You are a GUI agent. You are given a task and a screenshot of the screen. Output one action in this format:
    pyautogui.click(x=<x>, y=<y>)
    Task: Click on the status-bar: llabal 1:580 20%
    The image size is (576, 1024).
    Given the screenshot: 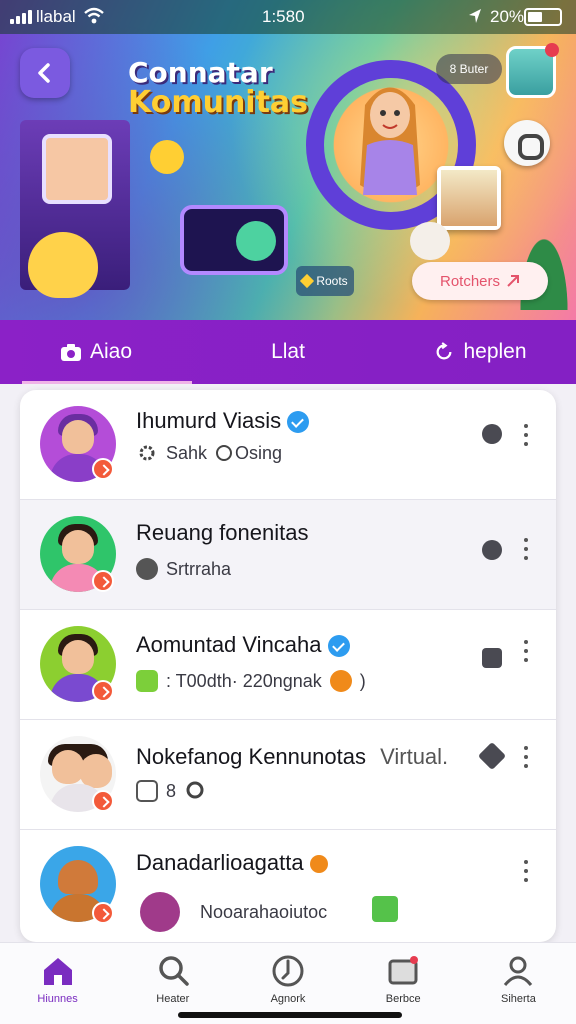 What is the action you would take?
    pyautogui.click(x=288, y=17)
    